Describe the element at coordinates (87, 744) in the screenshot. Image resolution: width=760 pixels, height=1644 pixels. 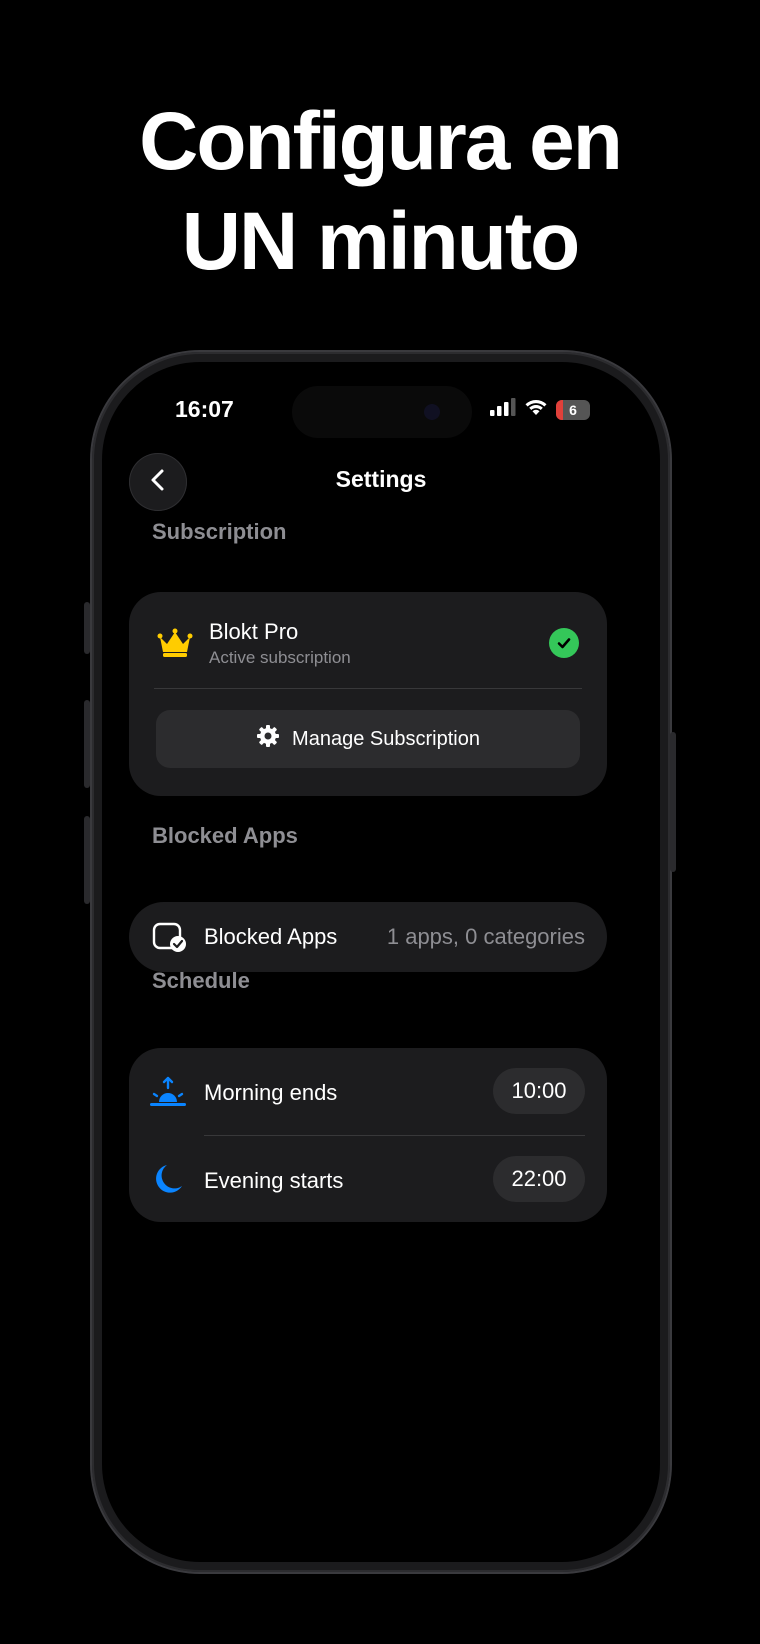
I see `volume-up-button` at that location.